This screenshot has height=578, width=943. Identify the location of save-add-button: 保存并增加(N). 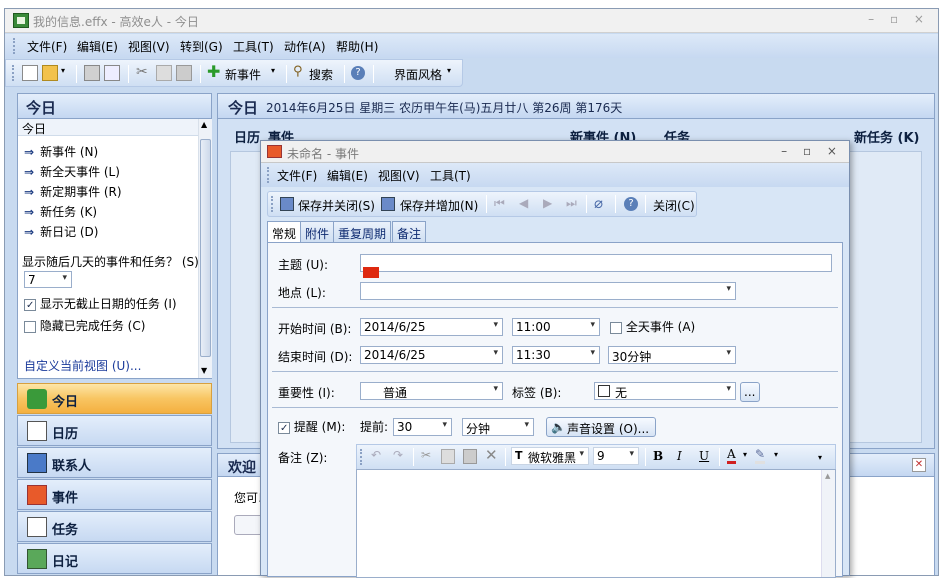
(439, 205).